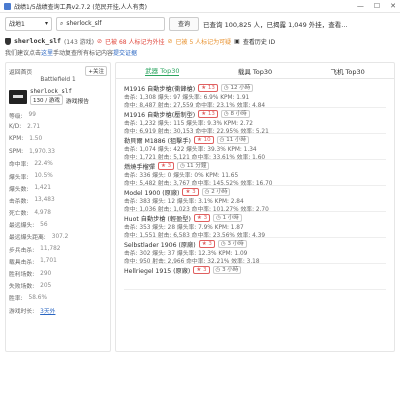 The height and width of the screenshot is (405, 400). I want to click on stat-row: 胜率: 58.6%, so click(58, 298).